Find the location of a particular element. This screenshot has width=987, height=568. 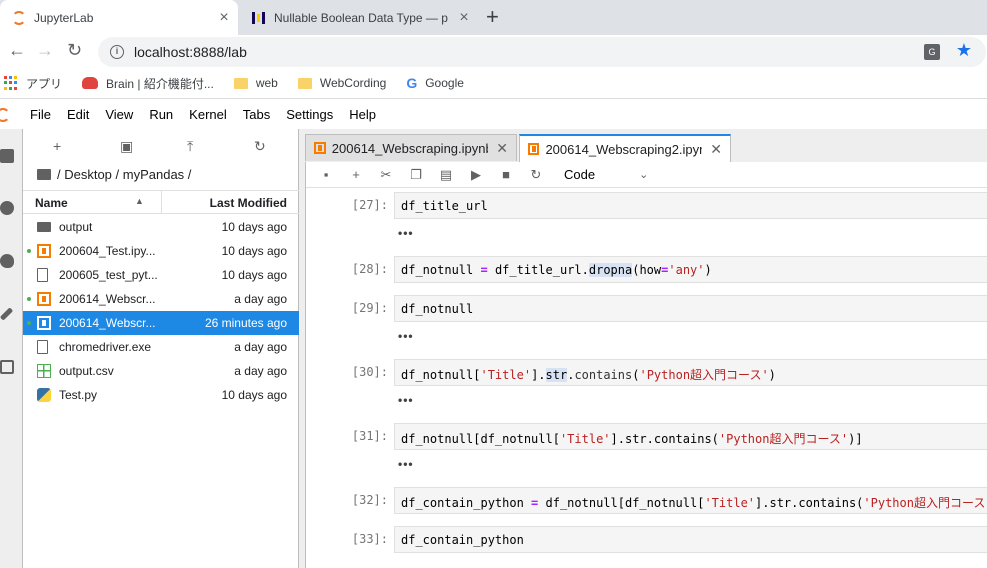

insert-cell-plus-icon: + is located at coordinates (356, 174).